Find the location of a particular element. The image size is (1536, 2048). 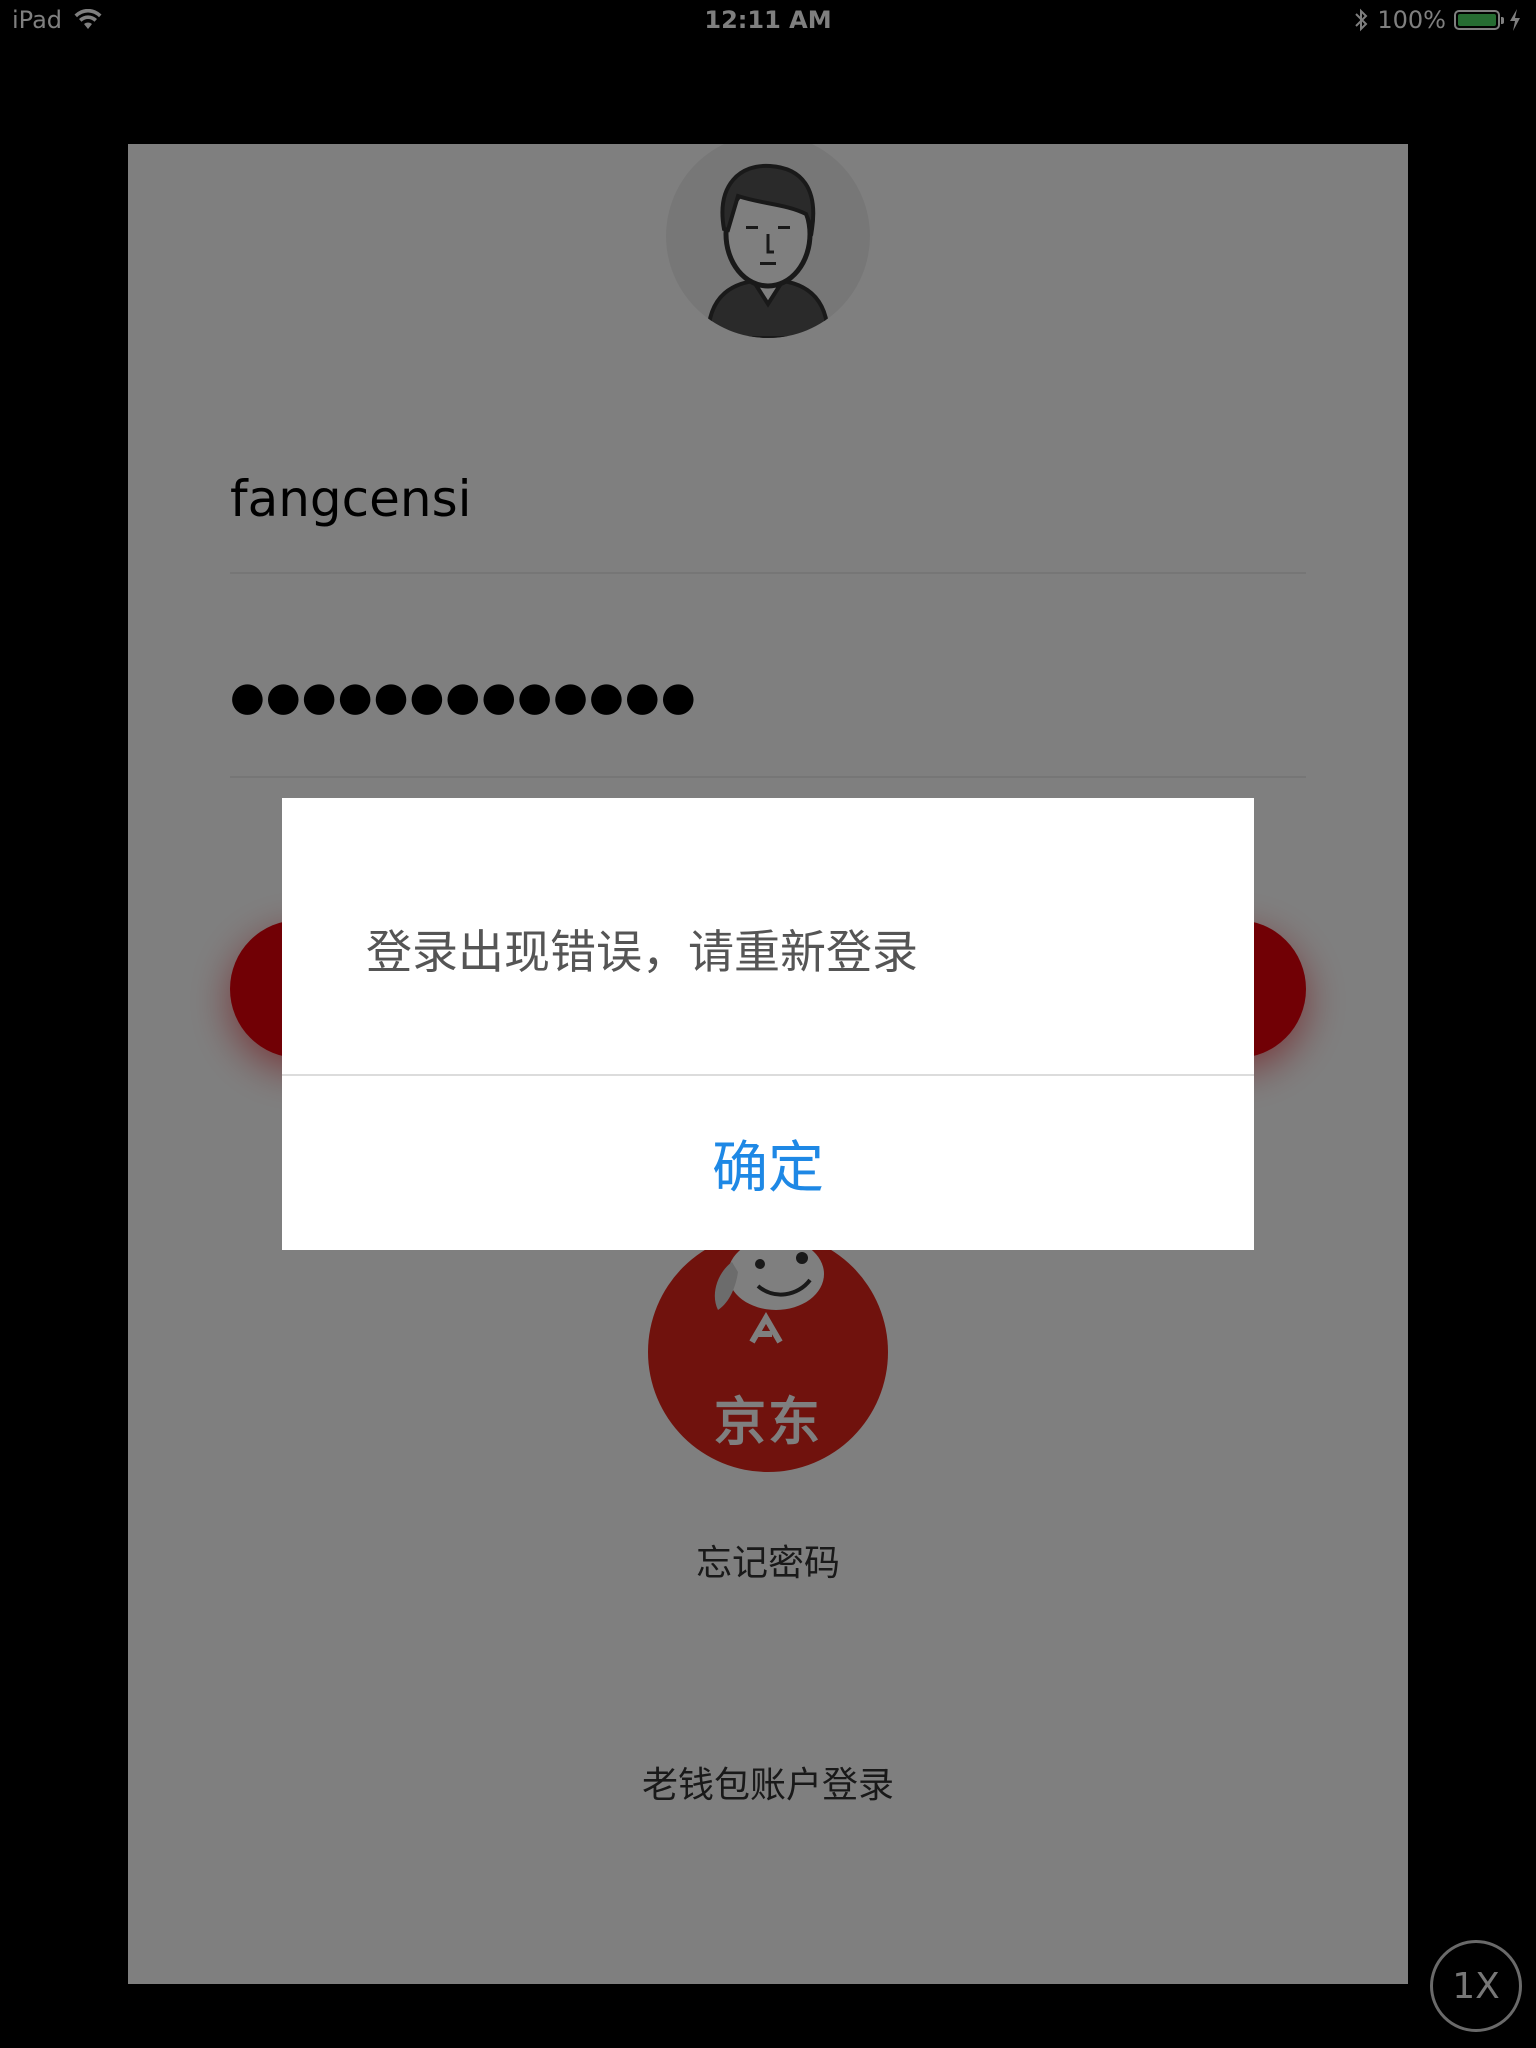

confirm-button: 确定 is located at coordinates (768, 1163).